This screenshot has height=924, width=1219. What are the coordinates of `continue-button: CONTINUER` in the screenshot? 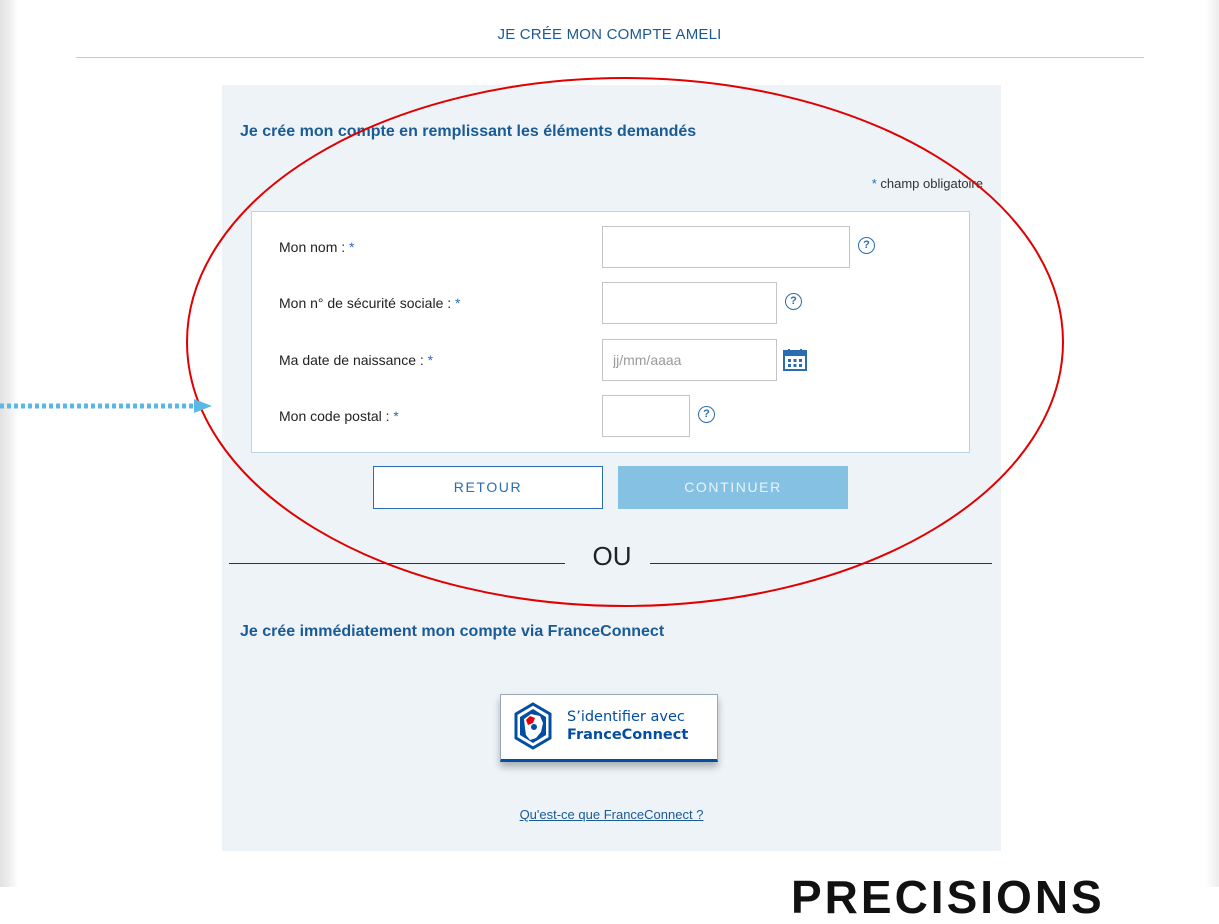 It's located at (733, 487).